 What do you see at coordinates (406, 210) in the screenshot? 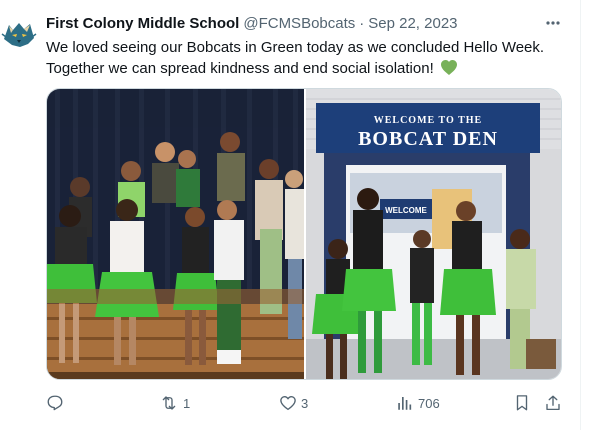
I see `hallway-sign: WELCOME` at bounding box center [406, 210].